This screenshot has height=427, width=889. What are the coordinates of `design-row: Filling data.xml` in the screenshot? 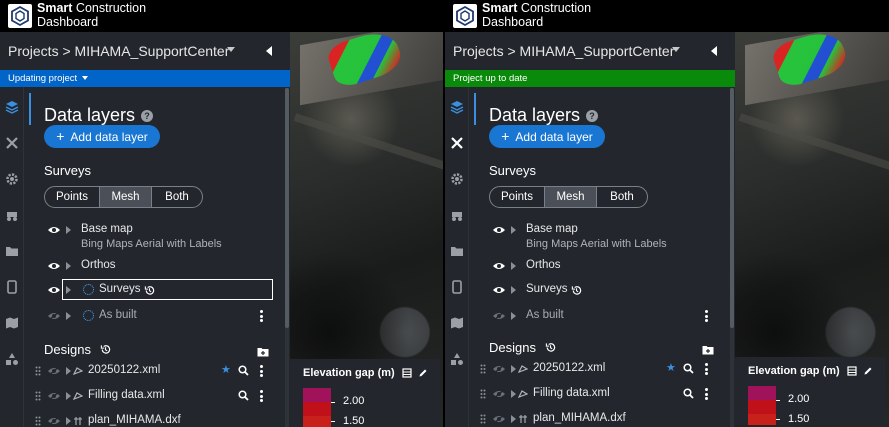 It's located at (157, 397).